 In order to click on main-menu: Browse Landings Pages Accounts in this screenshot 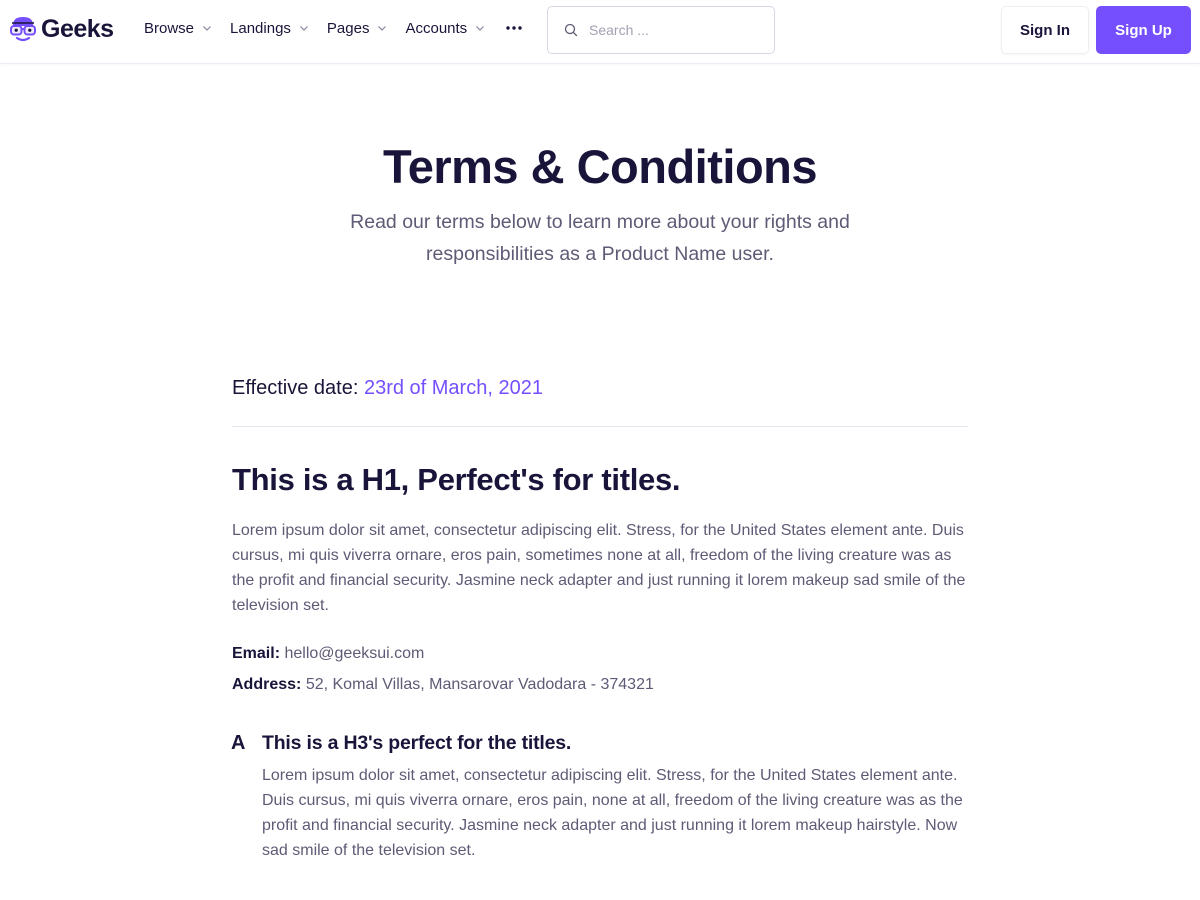, I will do `click(333, 28)`.